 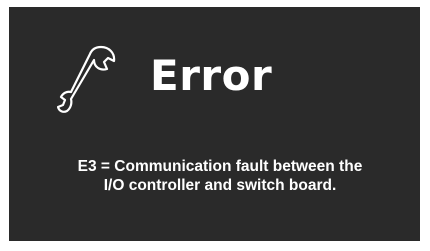 What do you see at coordinates (220, 185) in the screenshot?
I see `error-message-line-2: I/O controller and switch board.` at bounding box center [220, 185].